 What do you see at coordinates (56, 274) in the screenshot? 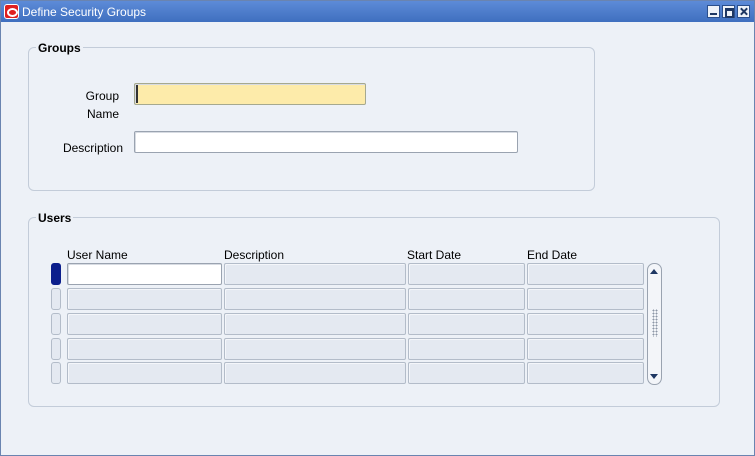
I see `row-indicator-current` at bounding box center [56, 274].